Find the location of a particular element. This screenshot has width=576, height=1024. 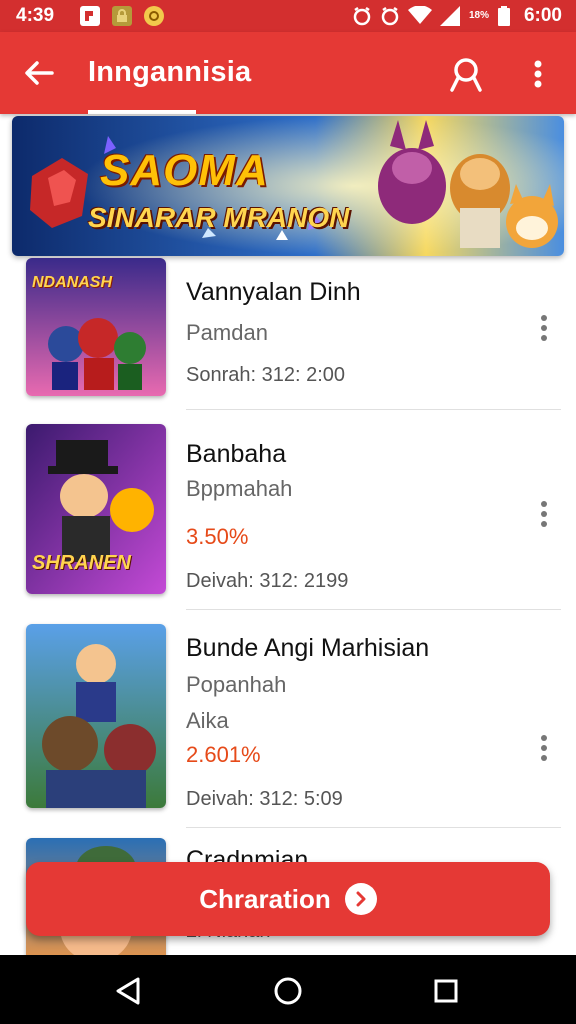

chevron-right-icon is located at coordinates (360, 899).